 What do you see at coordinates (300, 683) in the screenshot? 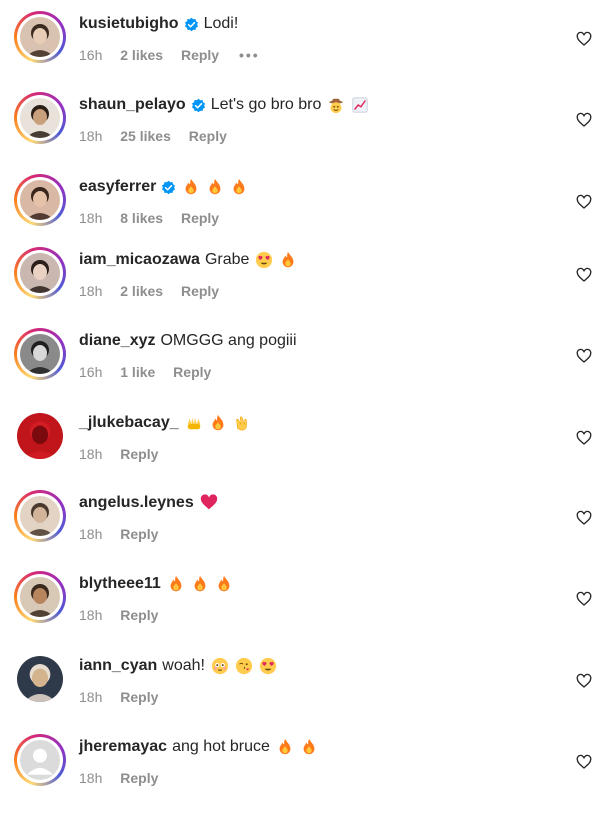
I see `comment-row: iann_cyan woah! 18h Reply` at bounding box center [300, 683].